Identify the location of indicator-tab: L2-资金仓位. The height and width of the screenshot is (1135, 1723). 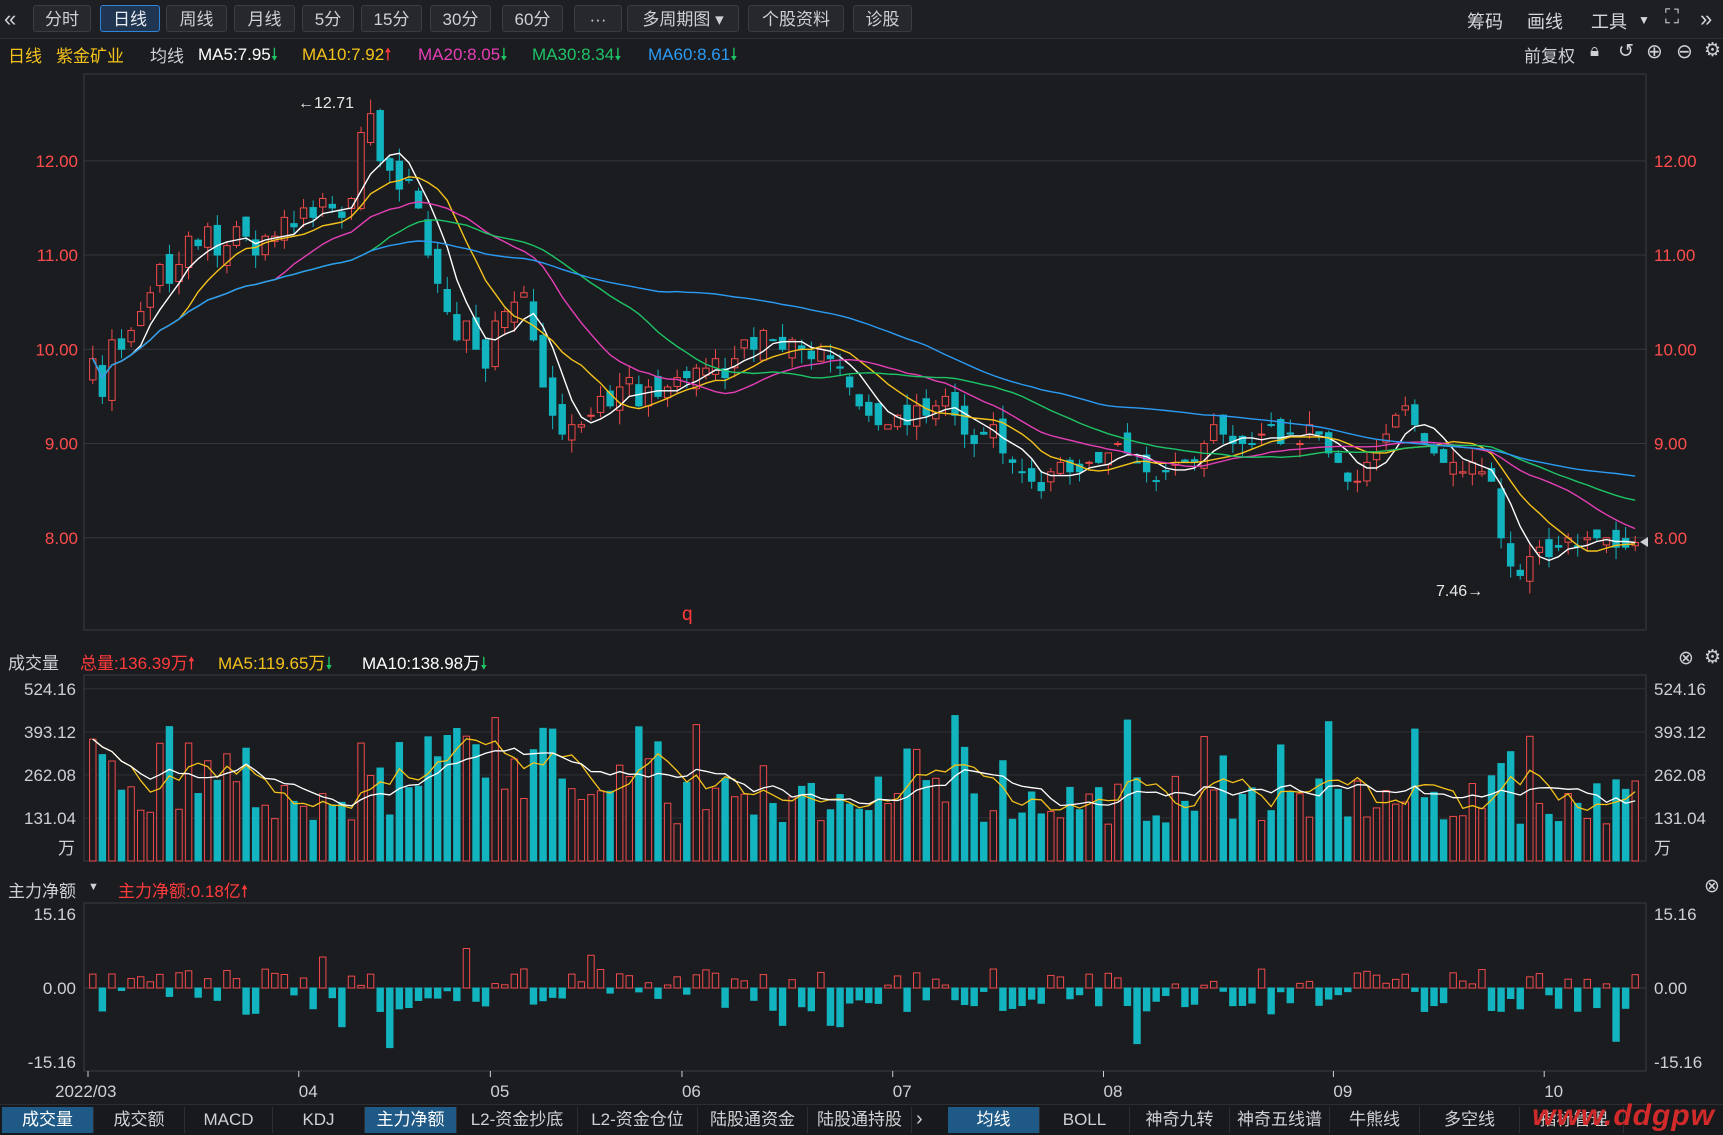
(638, 1120).